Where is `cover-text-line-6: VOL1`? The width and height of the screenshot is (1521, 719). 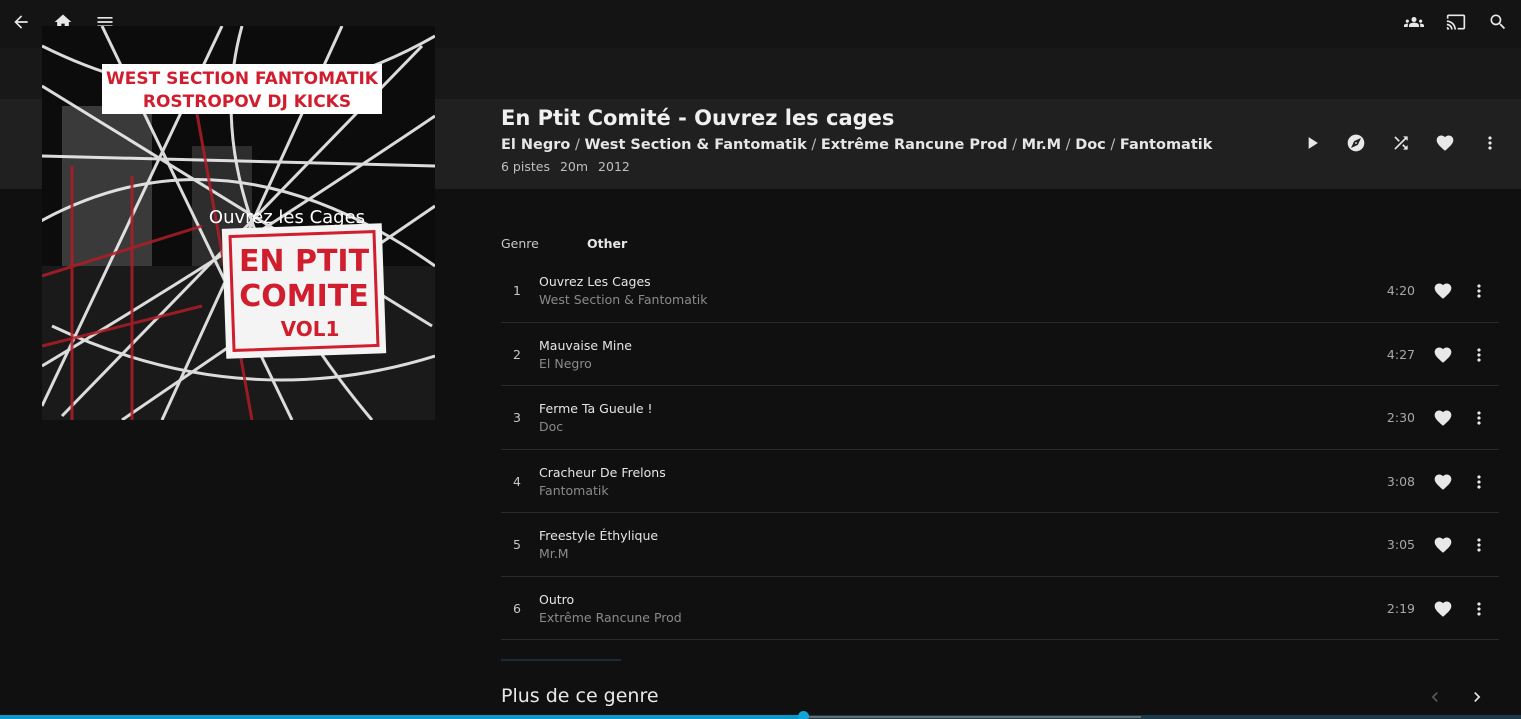
cover-text-line-6: VOL1 is located at coordinates (310, 329).